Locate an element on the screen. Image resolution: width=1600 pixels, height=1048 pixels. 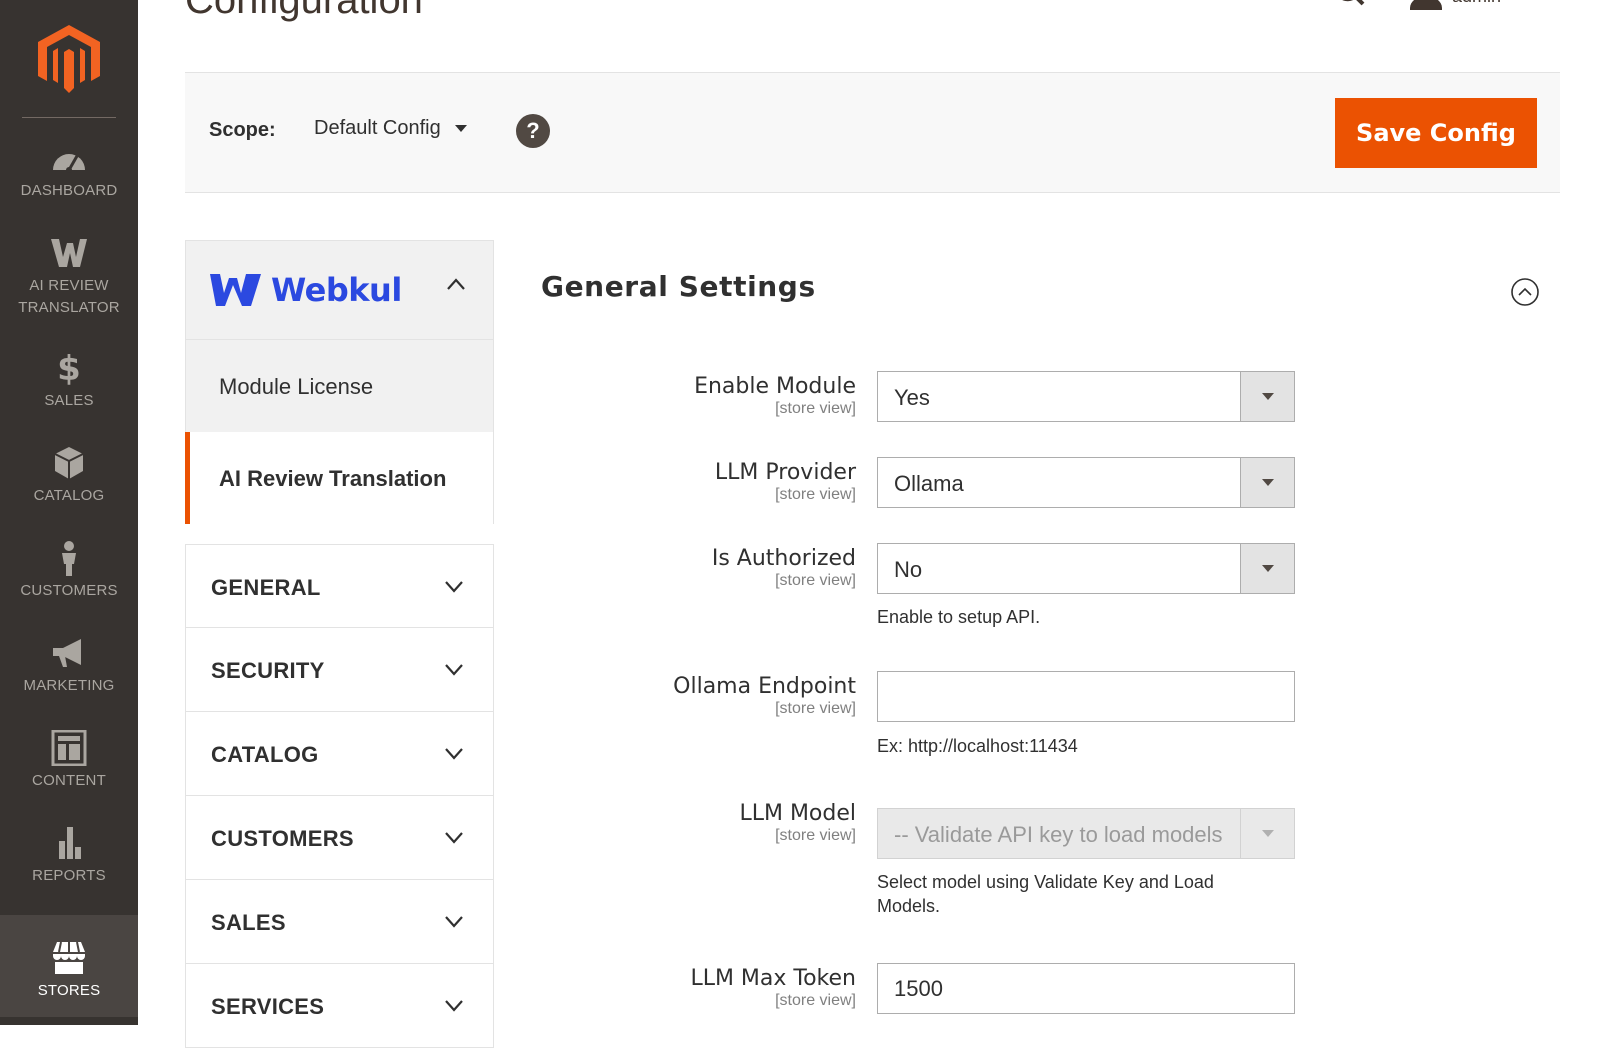
nav-content: CONTENT is located at coordinates (69, 761).